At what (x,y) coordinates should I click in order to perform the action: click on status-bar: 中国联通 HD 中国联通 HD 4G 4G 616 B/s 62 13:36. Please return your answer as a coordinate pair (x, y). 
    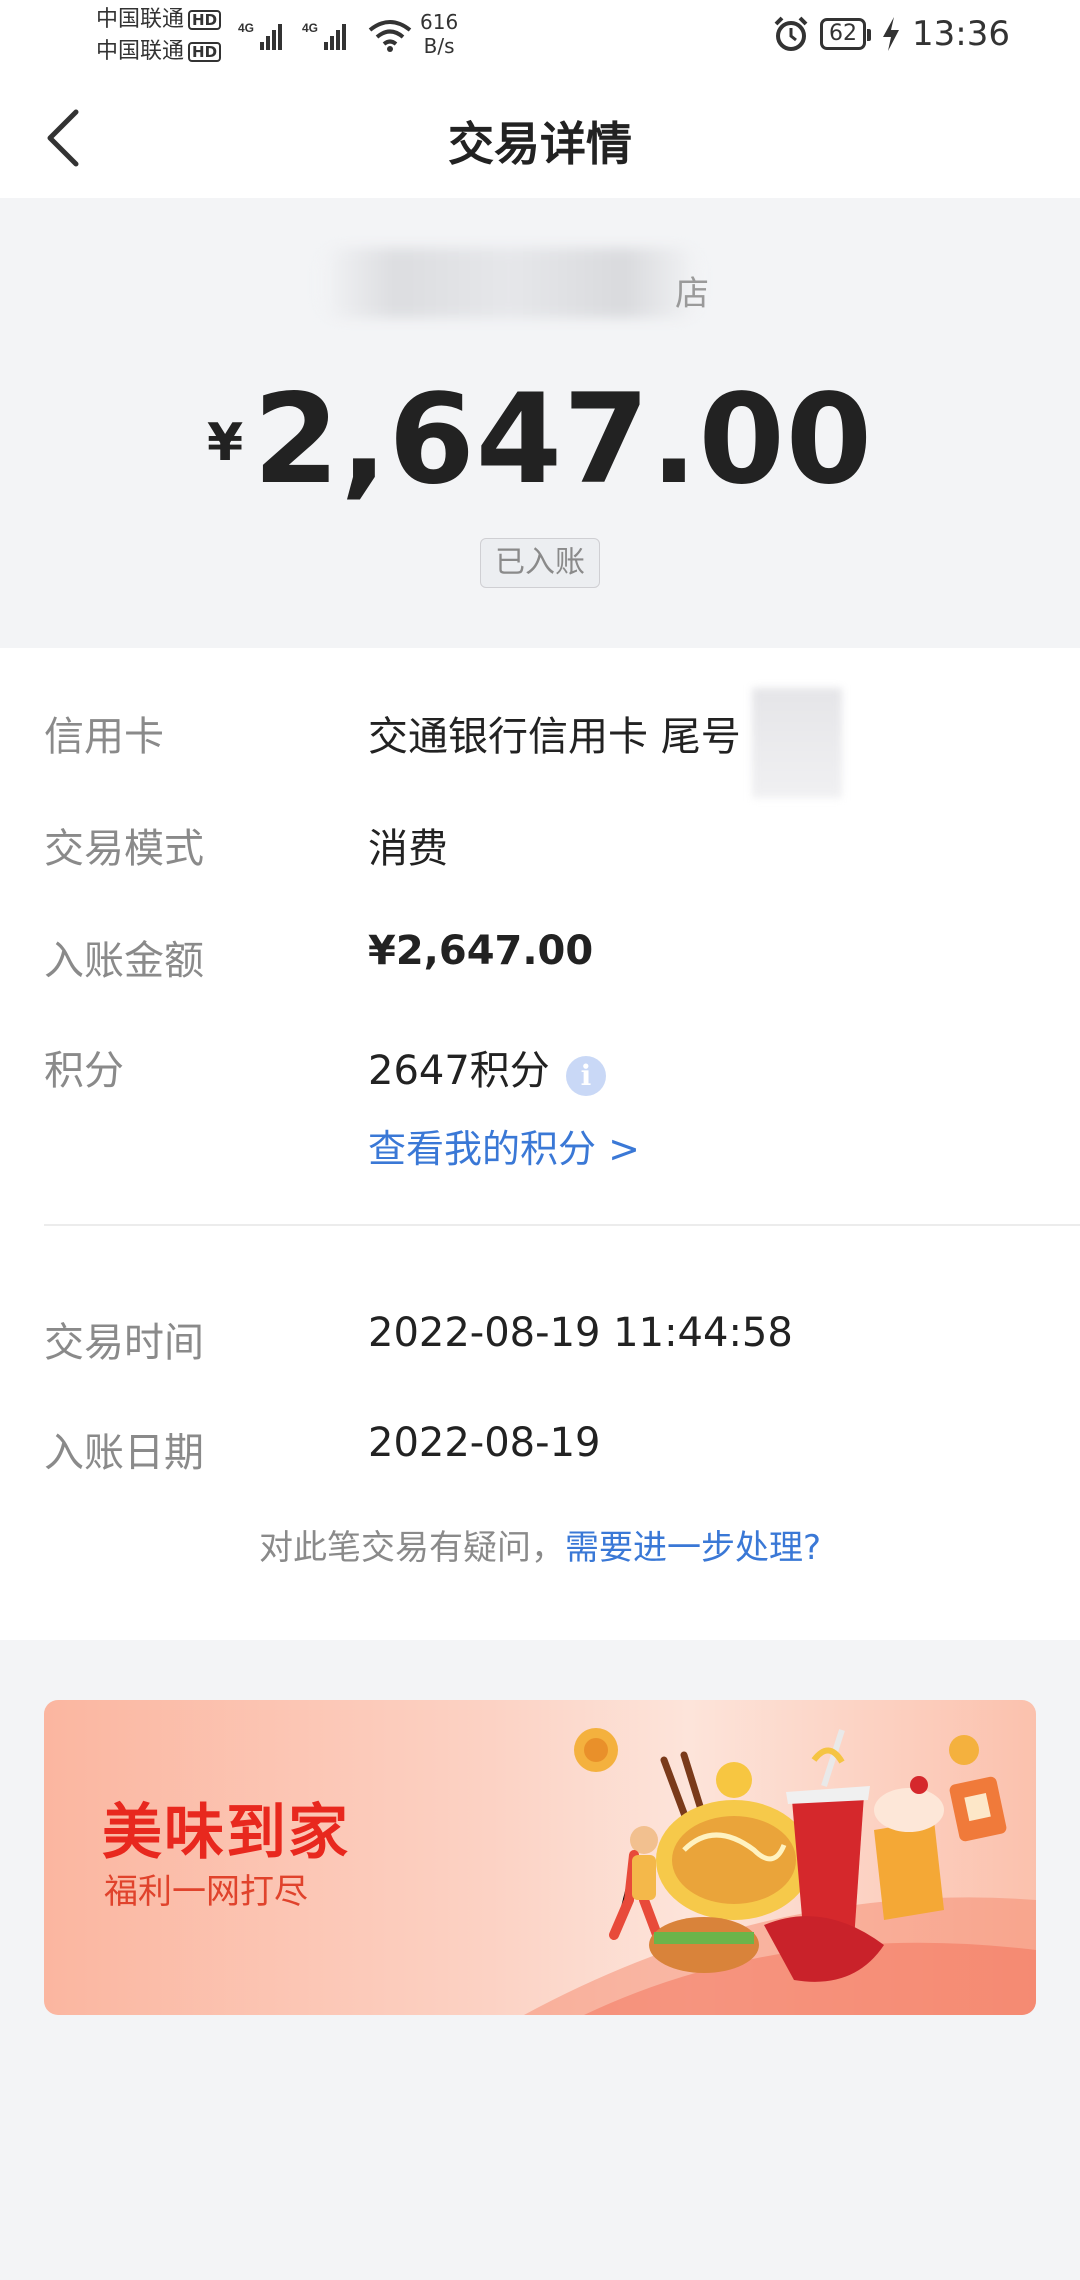
    Looking at the image, I should click on (540, 39).